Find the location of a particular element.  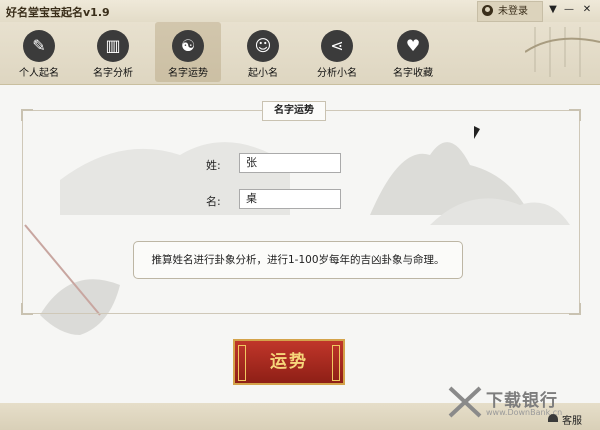

login-label: 未登录 is located at coordinates (513, 11).